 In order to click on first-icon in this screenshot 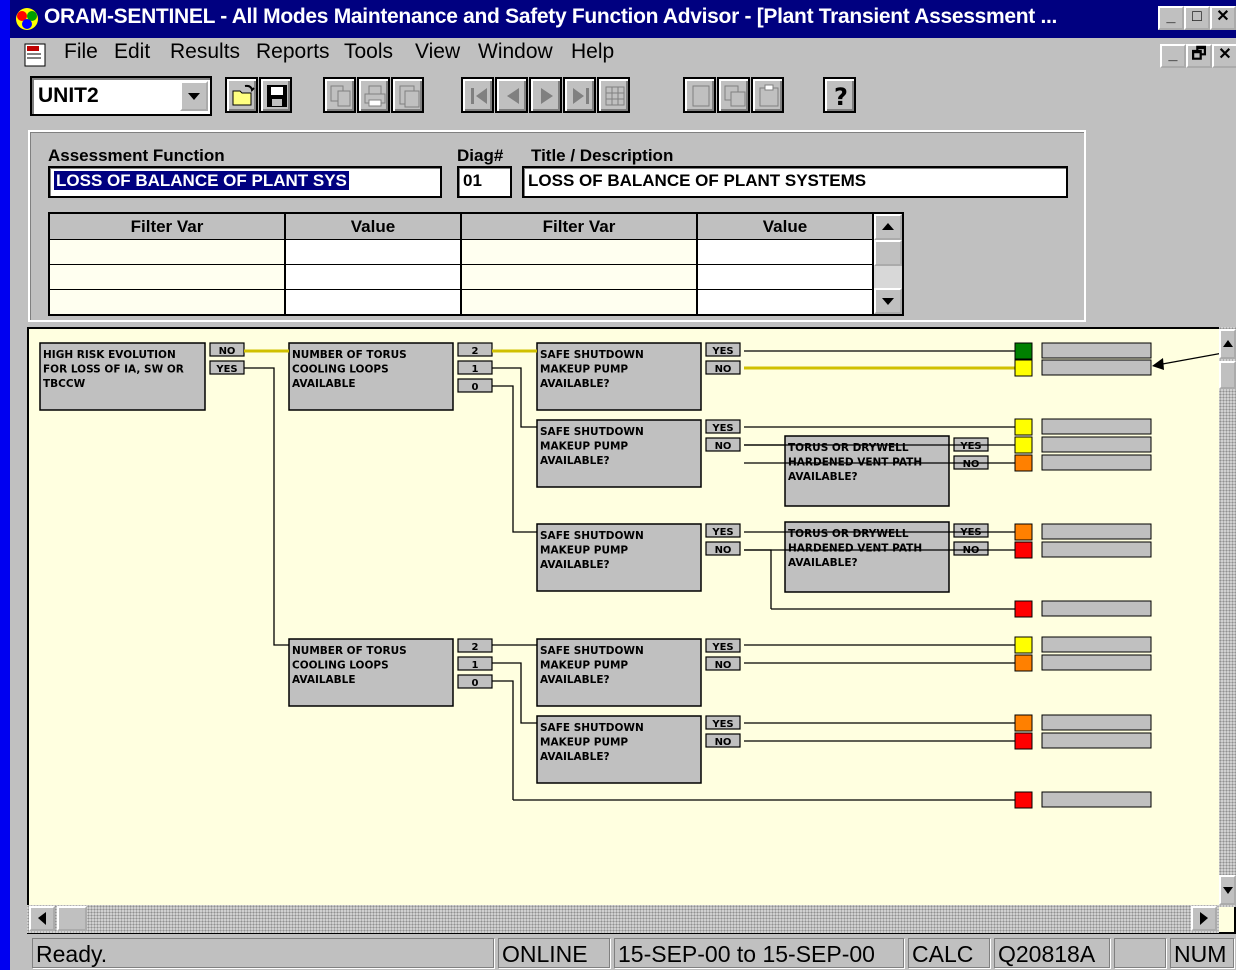, I will do `click(479, 96)`.